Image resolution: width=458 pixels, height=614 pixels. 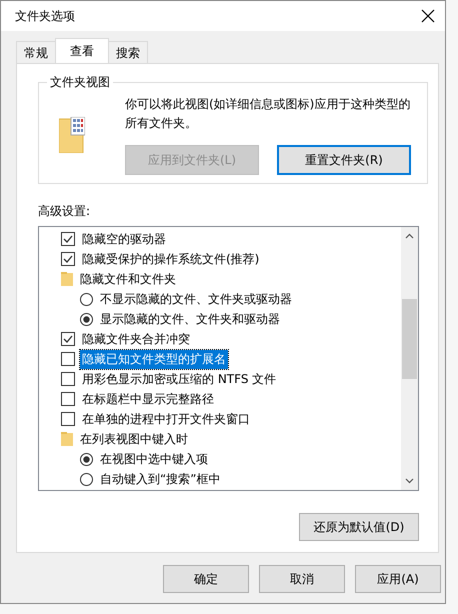 I want to click on description-text: 你可以将此视图(如详细信息或图标)应用于这种类型的所有文件夹。, so click(x=268, y=114).